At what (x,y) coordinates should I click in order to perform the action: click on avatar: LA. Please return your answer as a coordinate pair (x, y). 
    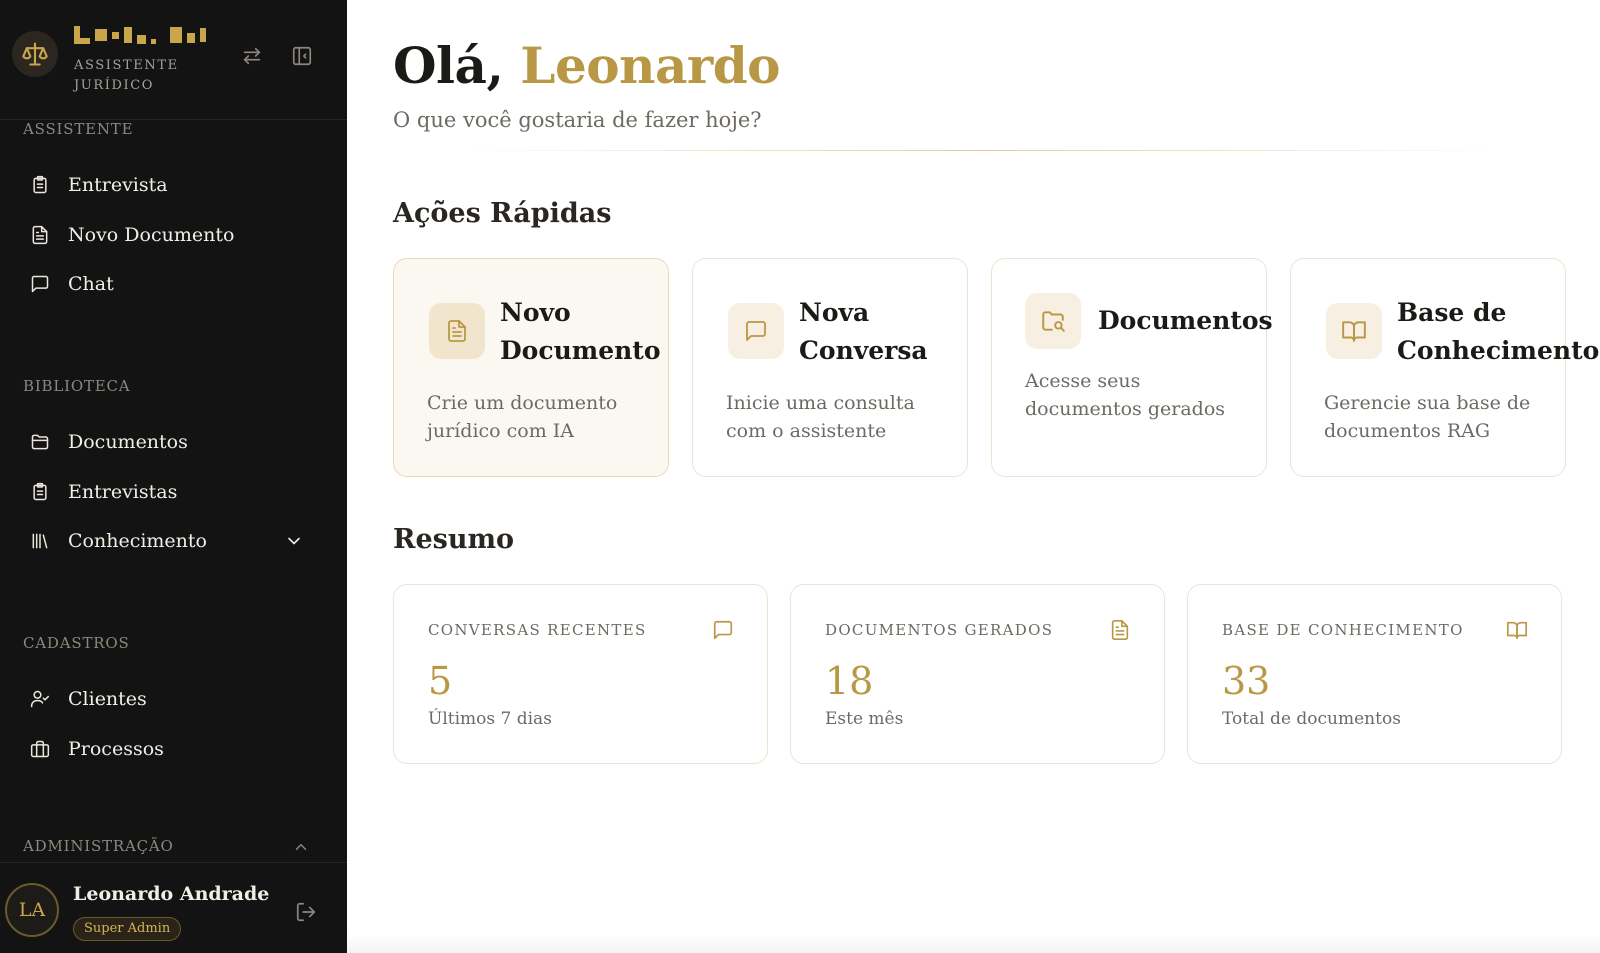
    Looking at the image, I should click on (32, 910).